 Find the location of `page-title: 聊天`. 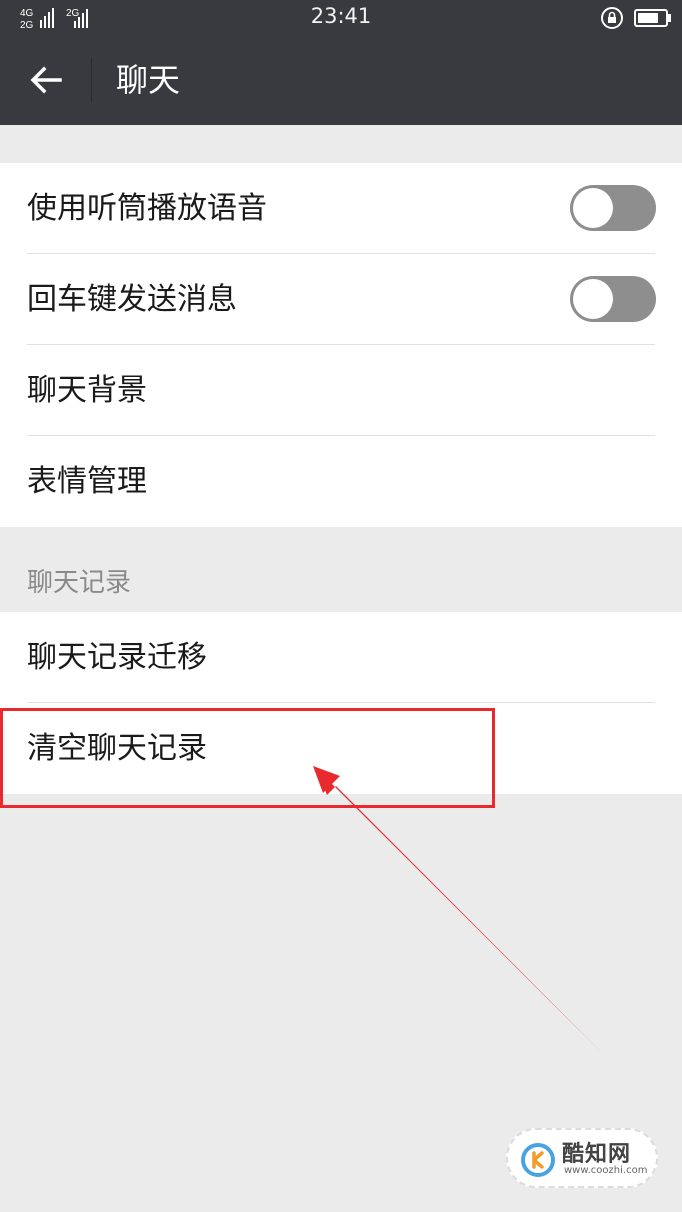

page-title: 聊天 is located at coordinates (148, 80).